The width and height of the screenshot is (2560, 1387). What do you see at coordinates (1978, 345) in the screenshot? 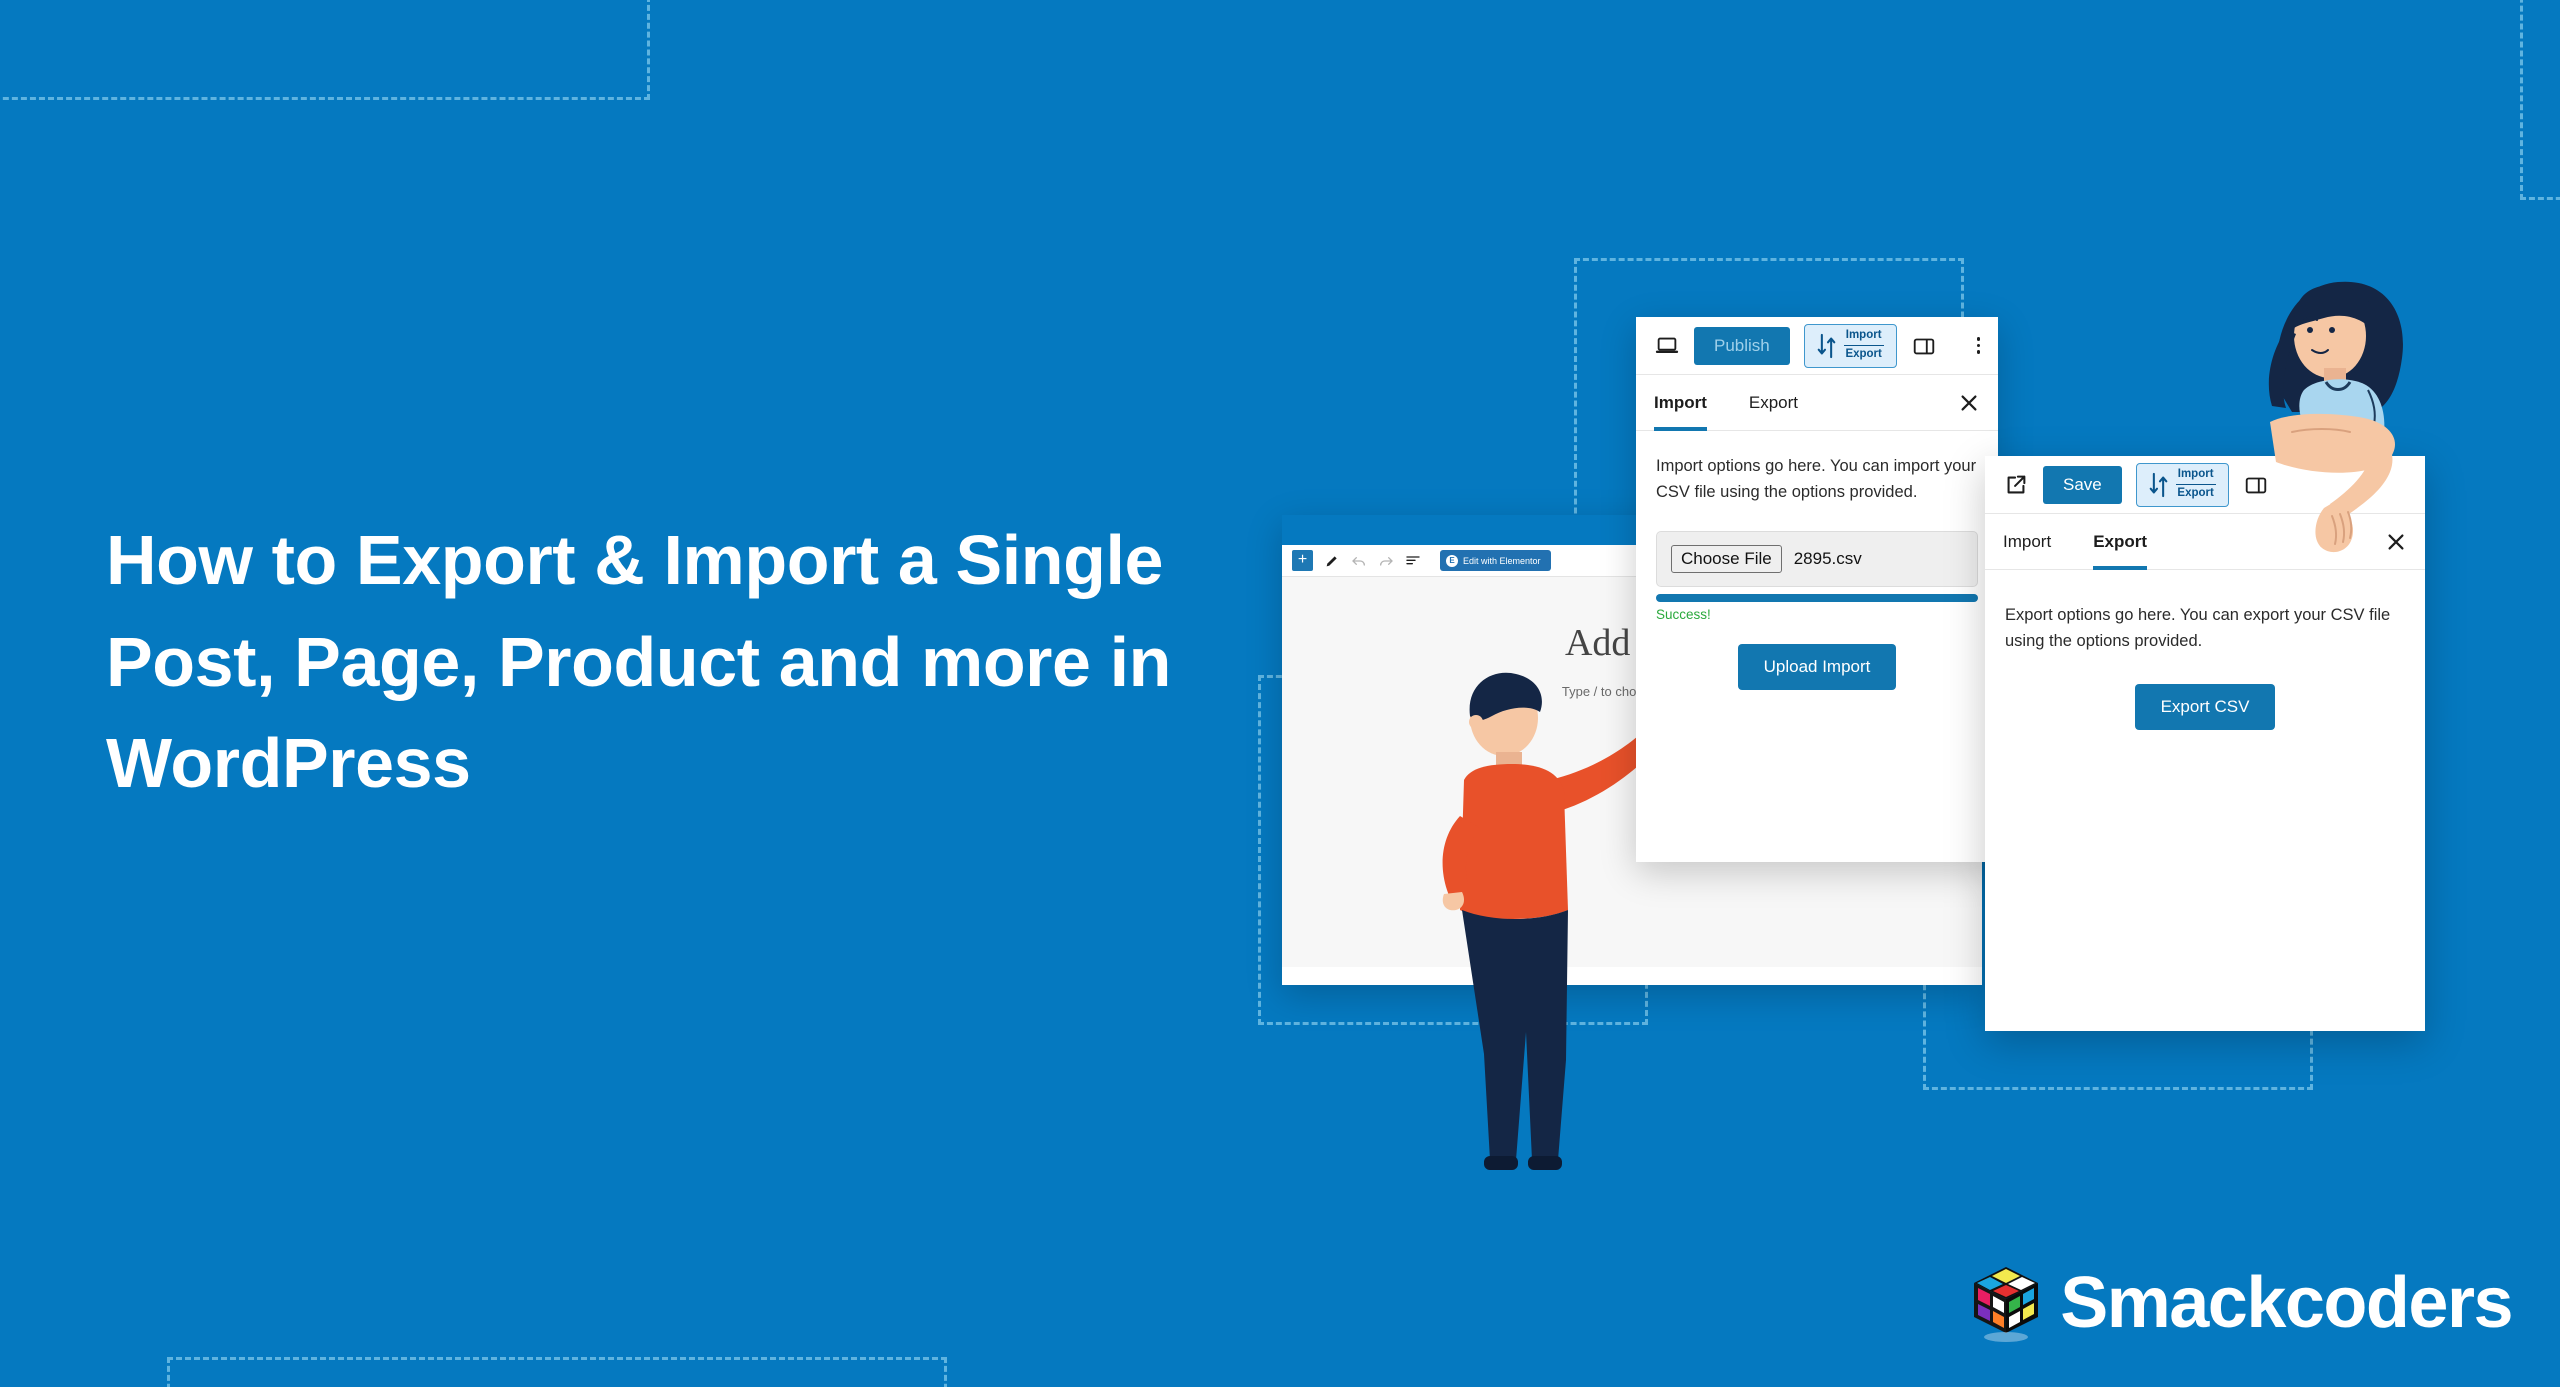
I see `kebab-menu-icon` at bounding box center [1978, 345].